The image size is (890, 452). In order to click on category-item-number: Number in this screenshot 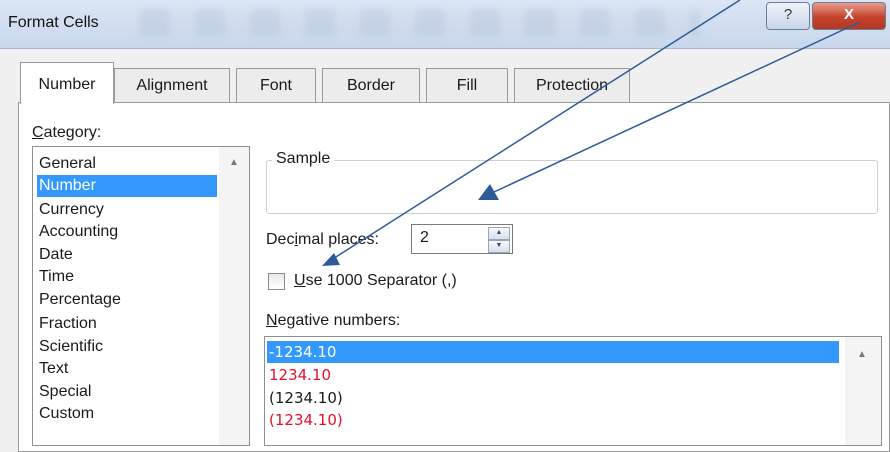, I will do `click(127, 186)`.